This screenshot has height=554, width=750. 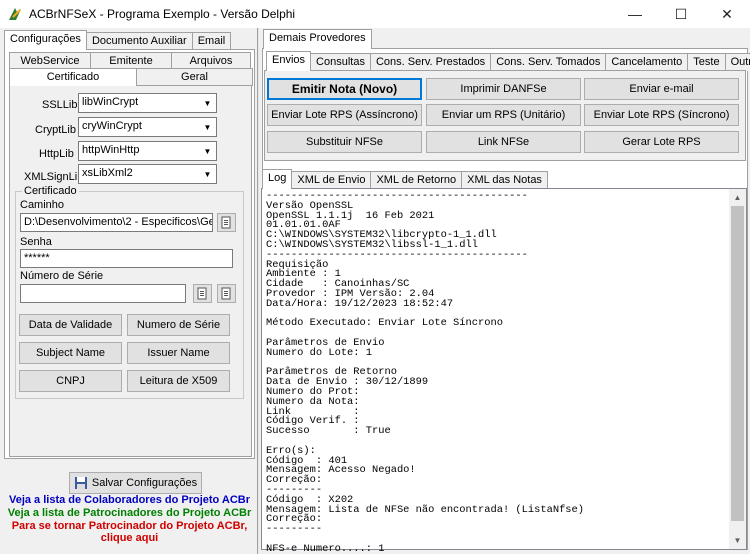 What do you see at coordinates (126, 258) in the screenshot?
I see `senha-input: ******` at bounding box center [126, 258].